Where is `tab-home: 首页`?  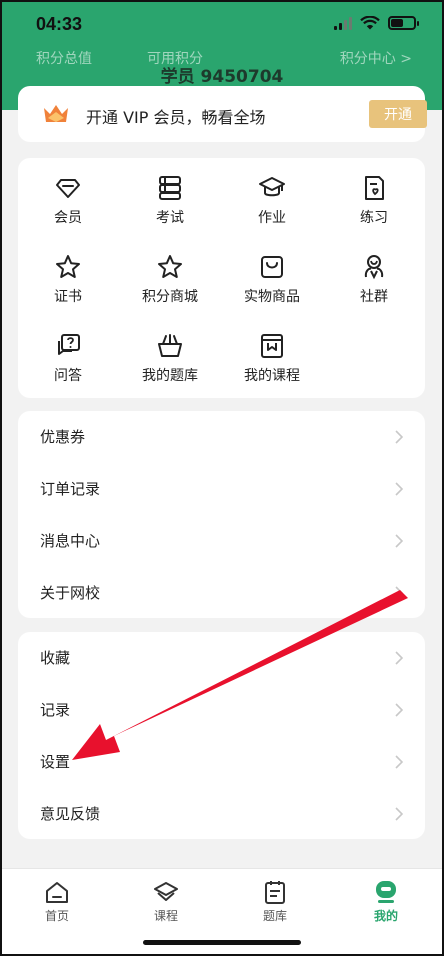
tab-home: 首页 is located at coordinates (57, 901).